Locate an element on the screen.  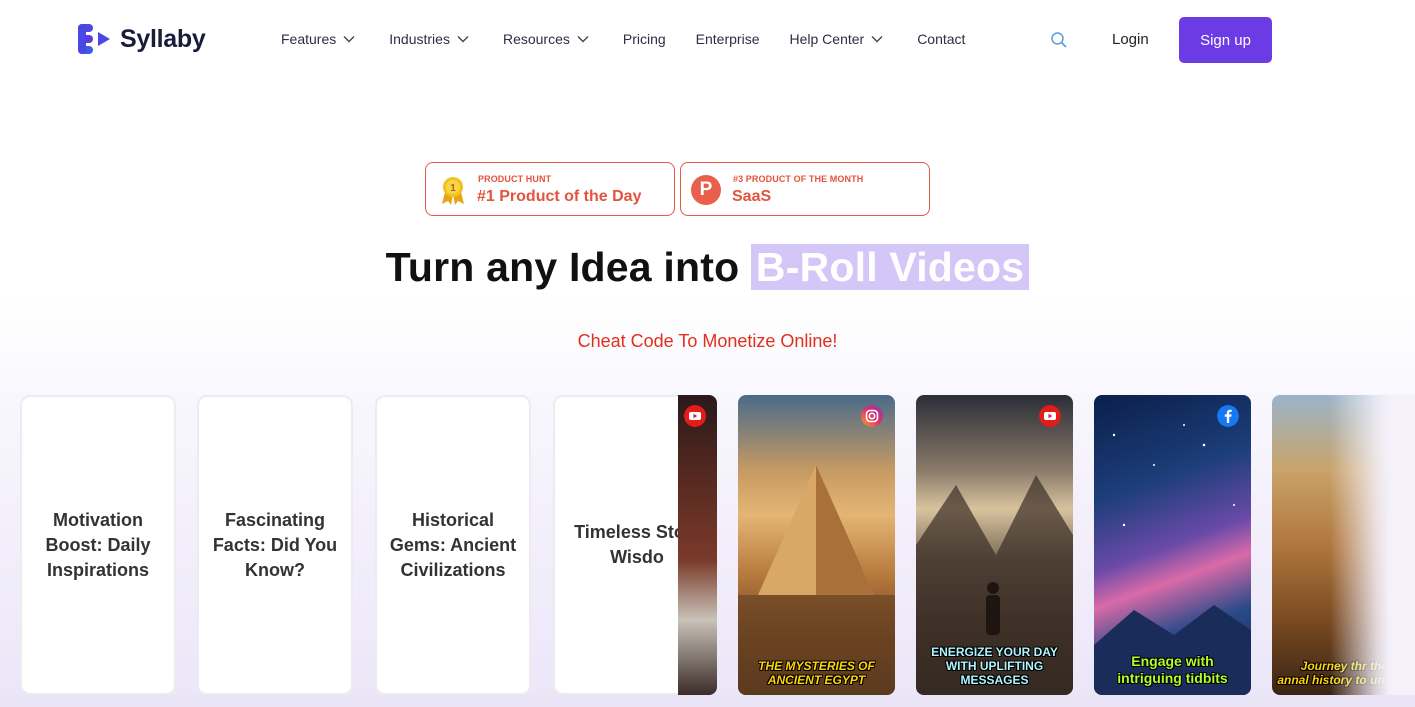
nav-features: Features is located at coordinates (318, 39).